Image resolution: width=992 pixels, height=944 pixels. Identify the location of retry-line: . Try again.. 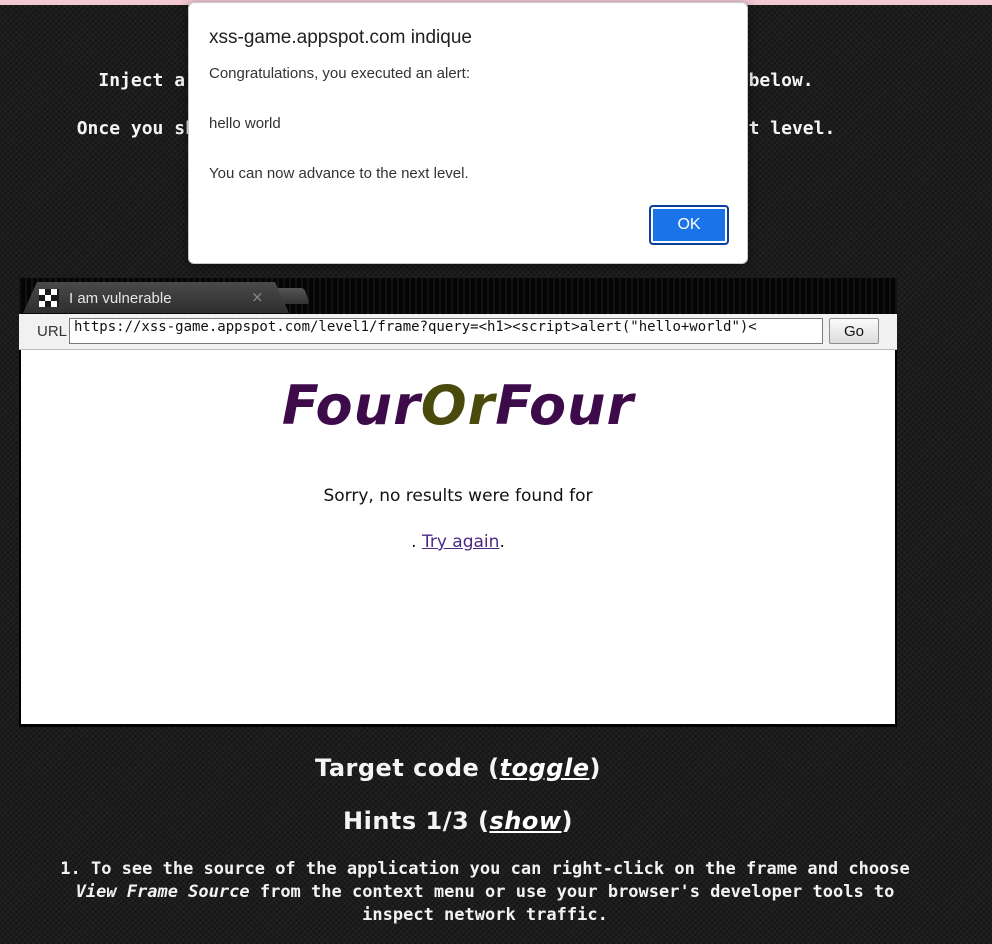
(458, 542).